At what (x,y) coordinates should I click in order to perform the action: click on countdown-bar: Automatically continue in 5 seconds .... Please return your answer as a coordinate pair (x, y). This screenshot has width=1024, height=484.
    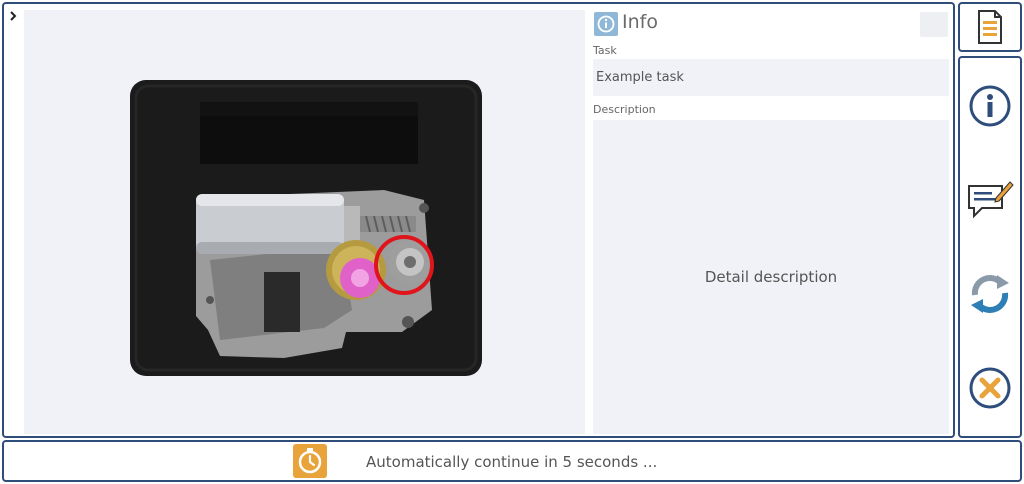
    Looking at the image, I should click on (512, 461).